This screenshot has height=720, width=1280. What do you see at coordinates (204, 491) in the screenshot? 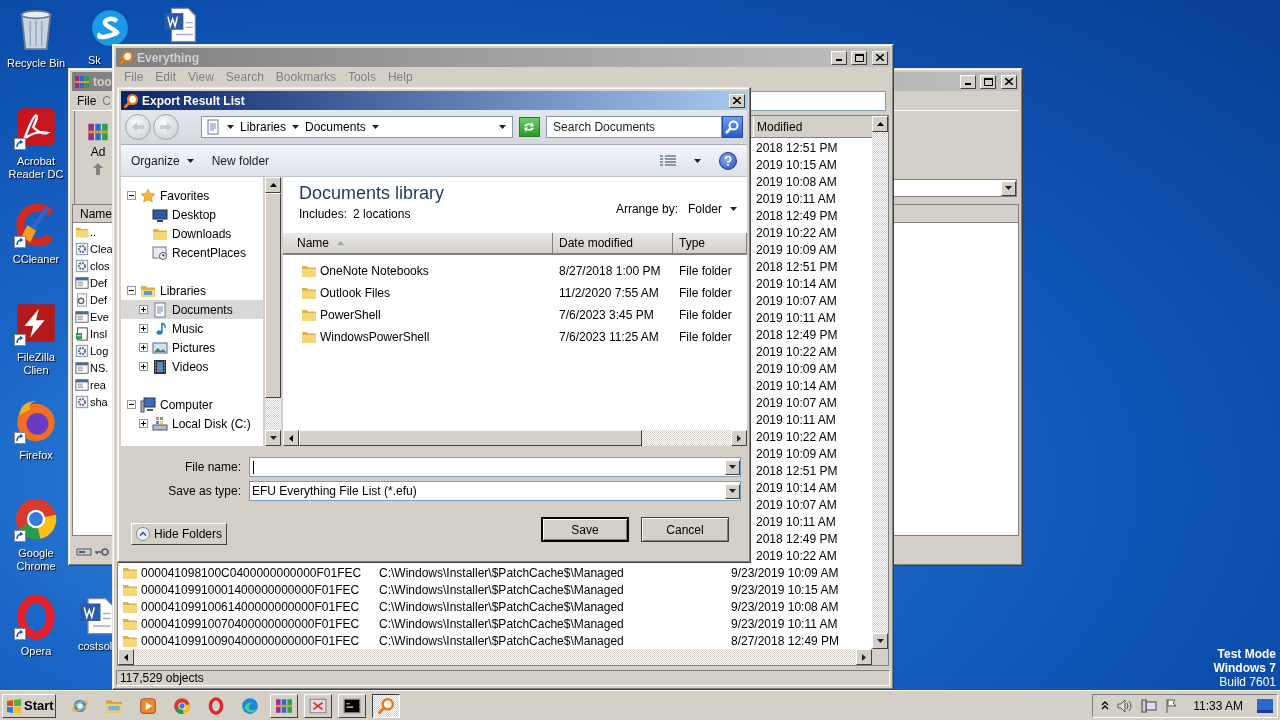
I see `field-label: Save as type:` at bounding box center [204, 491].